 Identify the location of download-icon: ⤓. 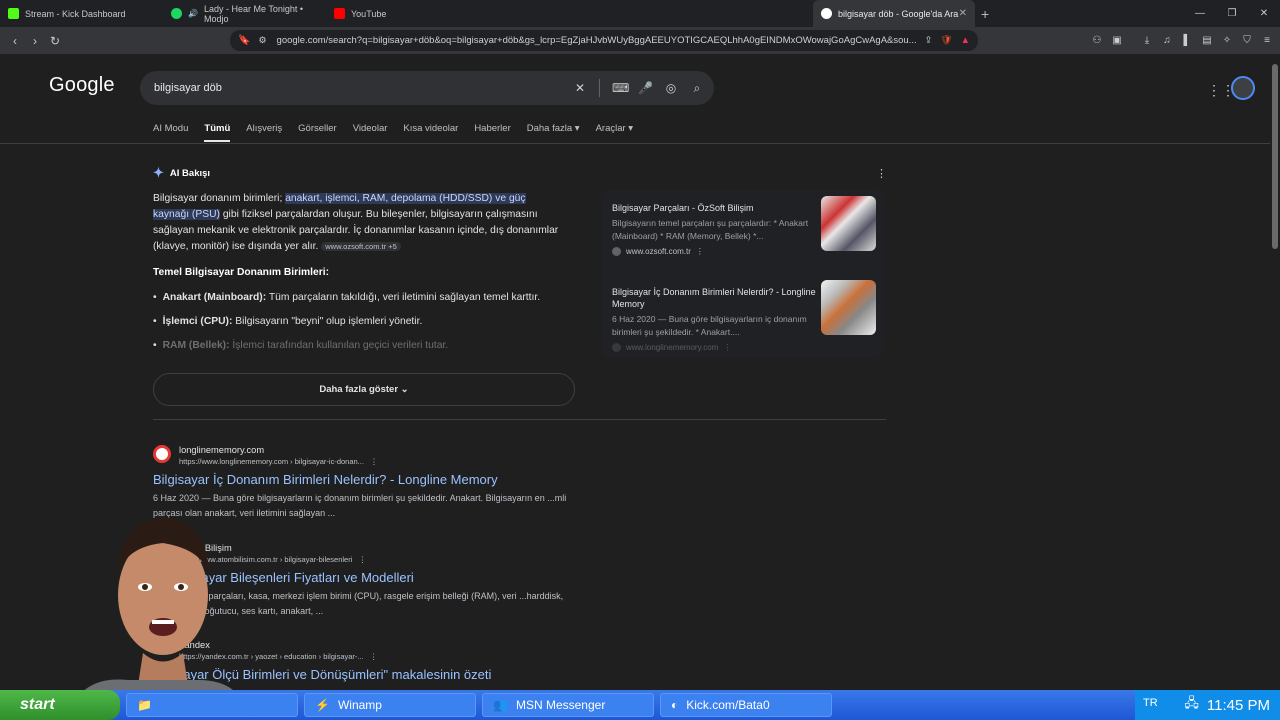
(1147, 40).